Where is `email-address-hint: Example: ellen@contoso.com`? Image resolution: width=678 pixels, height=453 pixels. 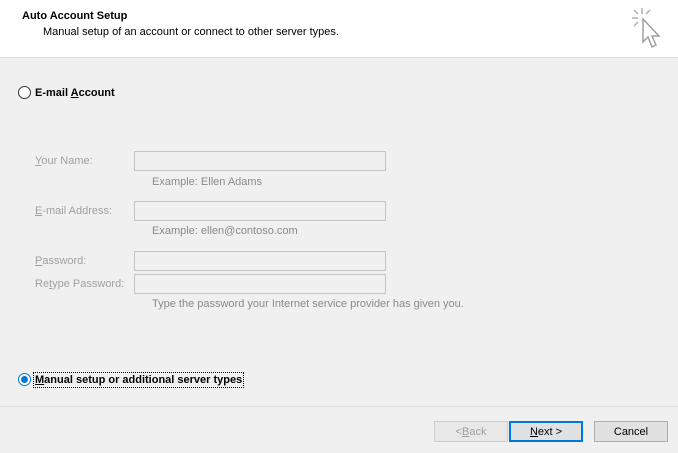
email-address-hint: Example: ellen@contoso.com is located at coordinates (225, 231).